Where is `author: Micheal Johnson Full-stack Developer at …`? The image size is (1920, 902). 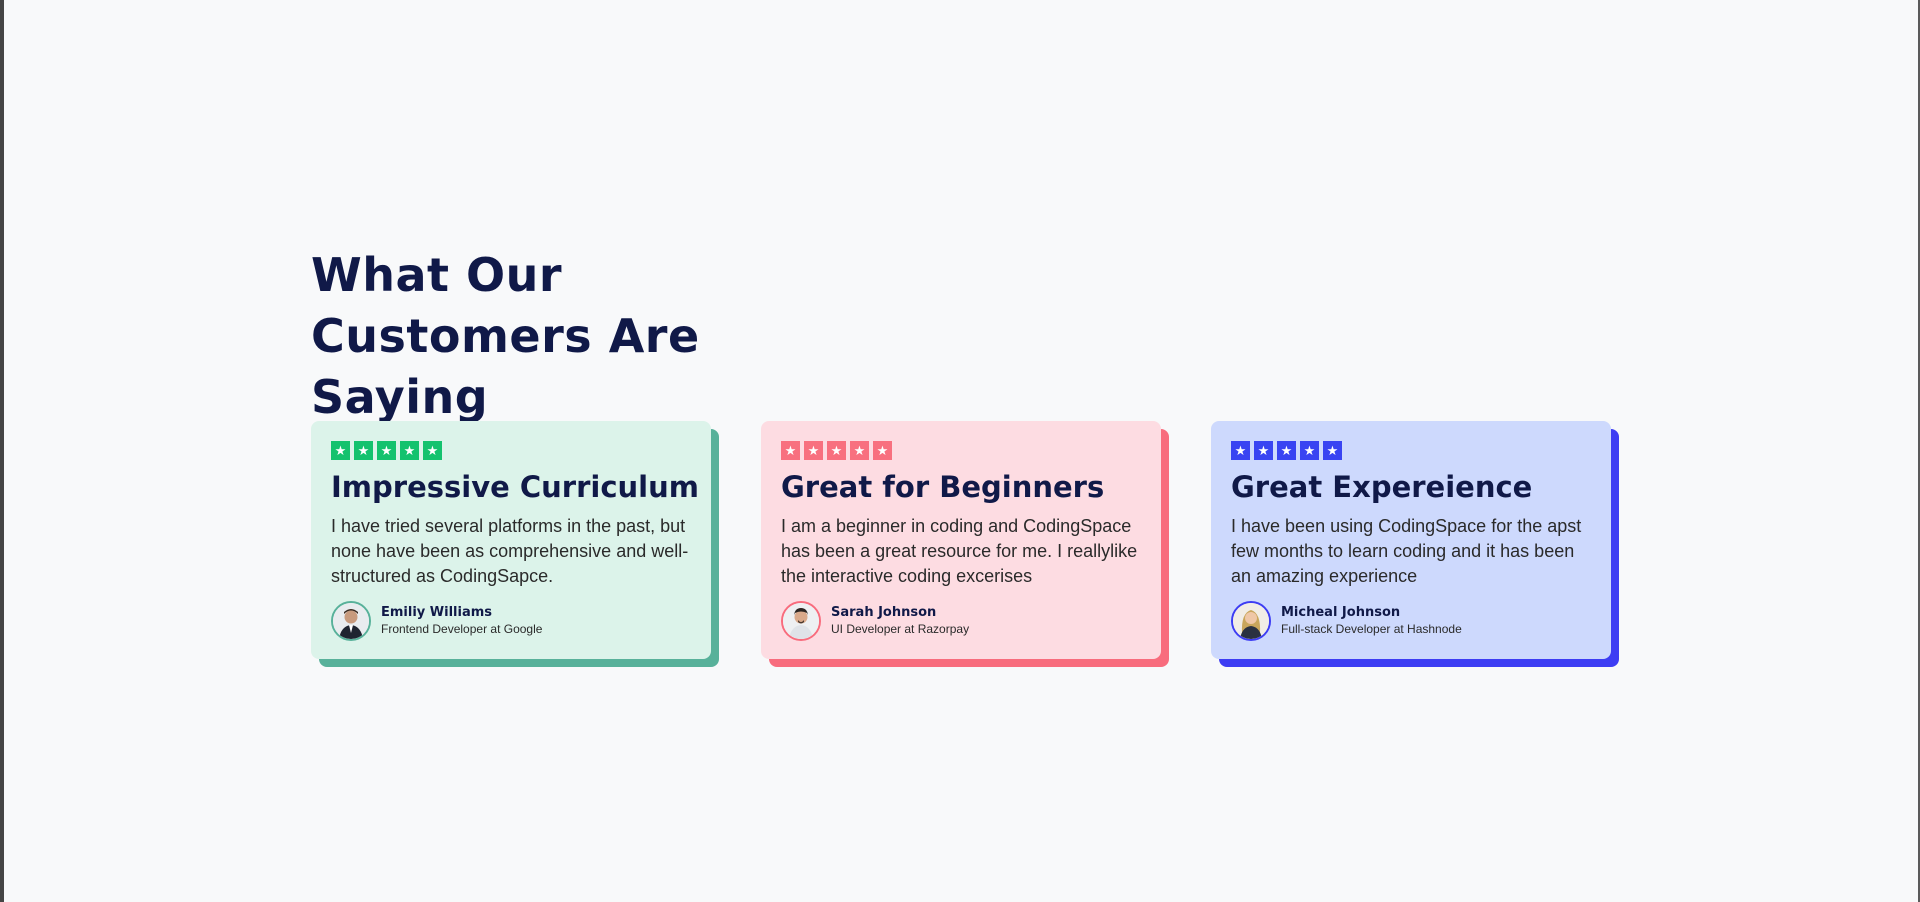 author: Micheal Johnson Full-stack Developer at … is located at coordinates (1411, 621).